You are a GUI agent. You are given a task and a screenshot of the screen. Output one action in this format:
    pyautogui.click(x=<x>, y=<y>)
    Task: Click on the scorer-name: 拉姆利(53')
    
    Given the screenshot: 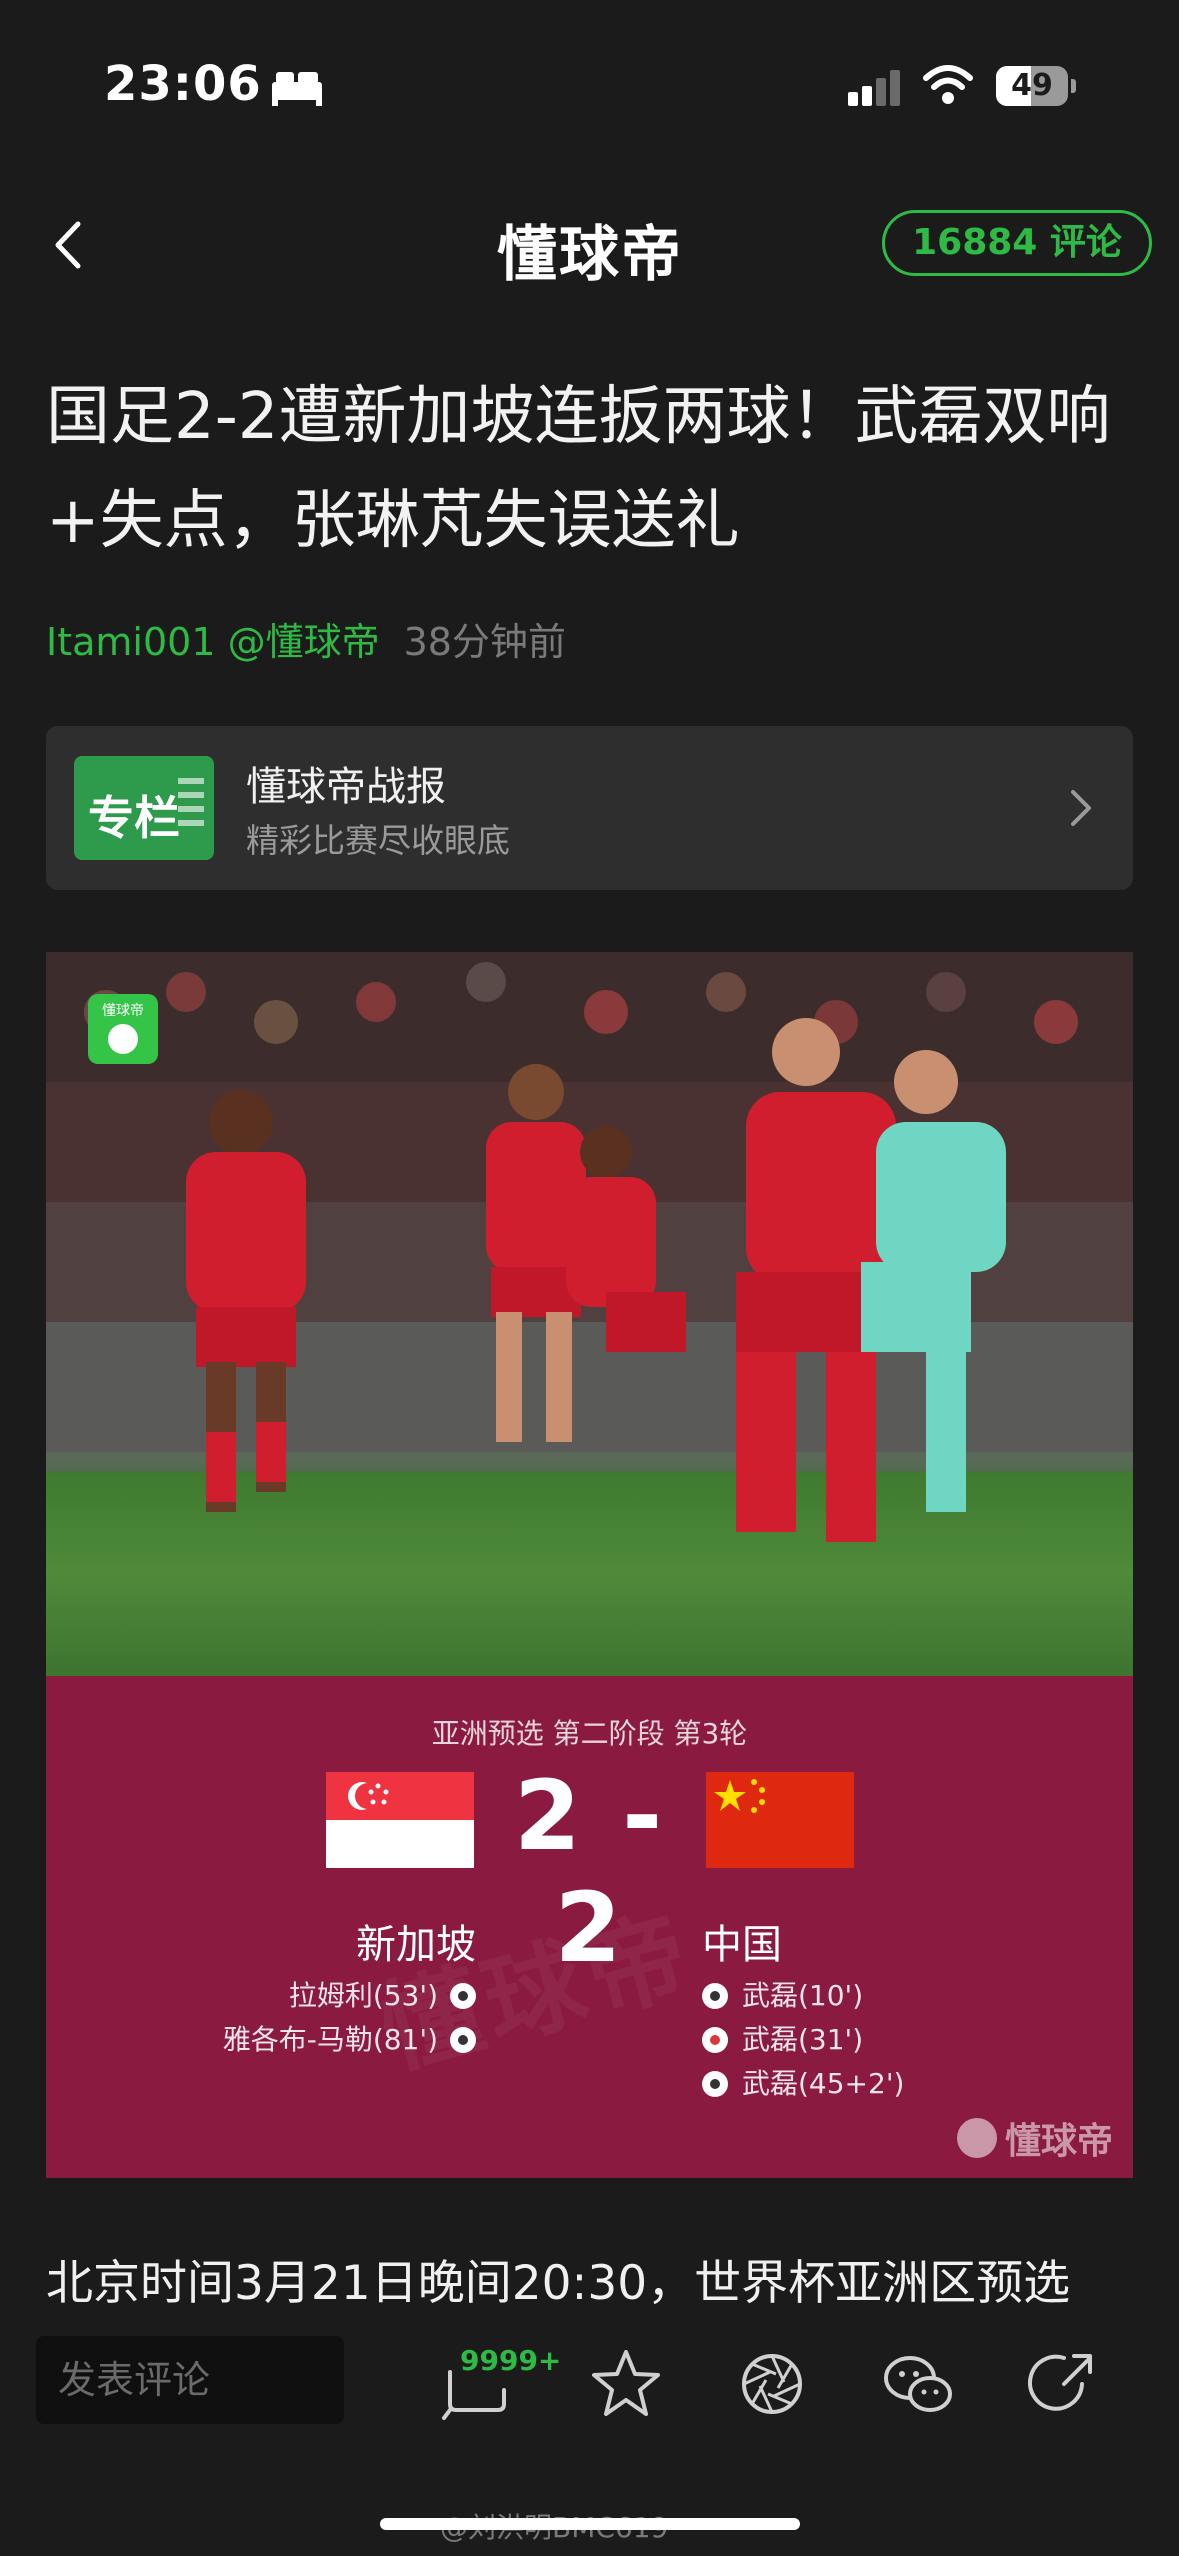 What is the action you would take?
    pyautogui.click(x=363, y=1995)
    